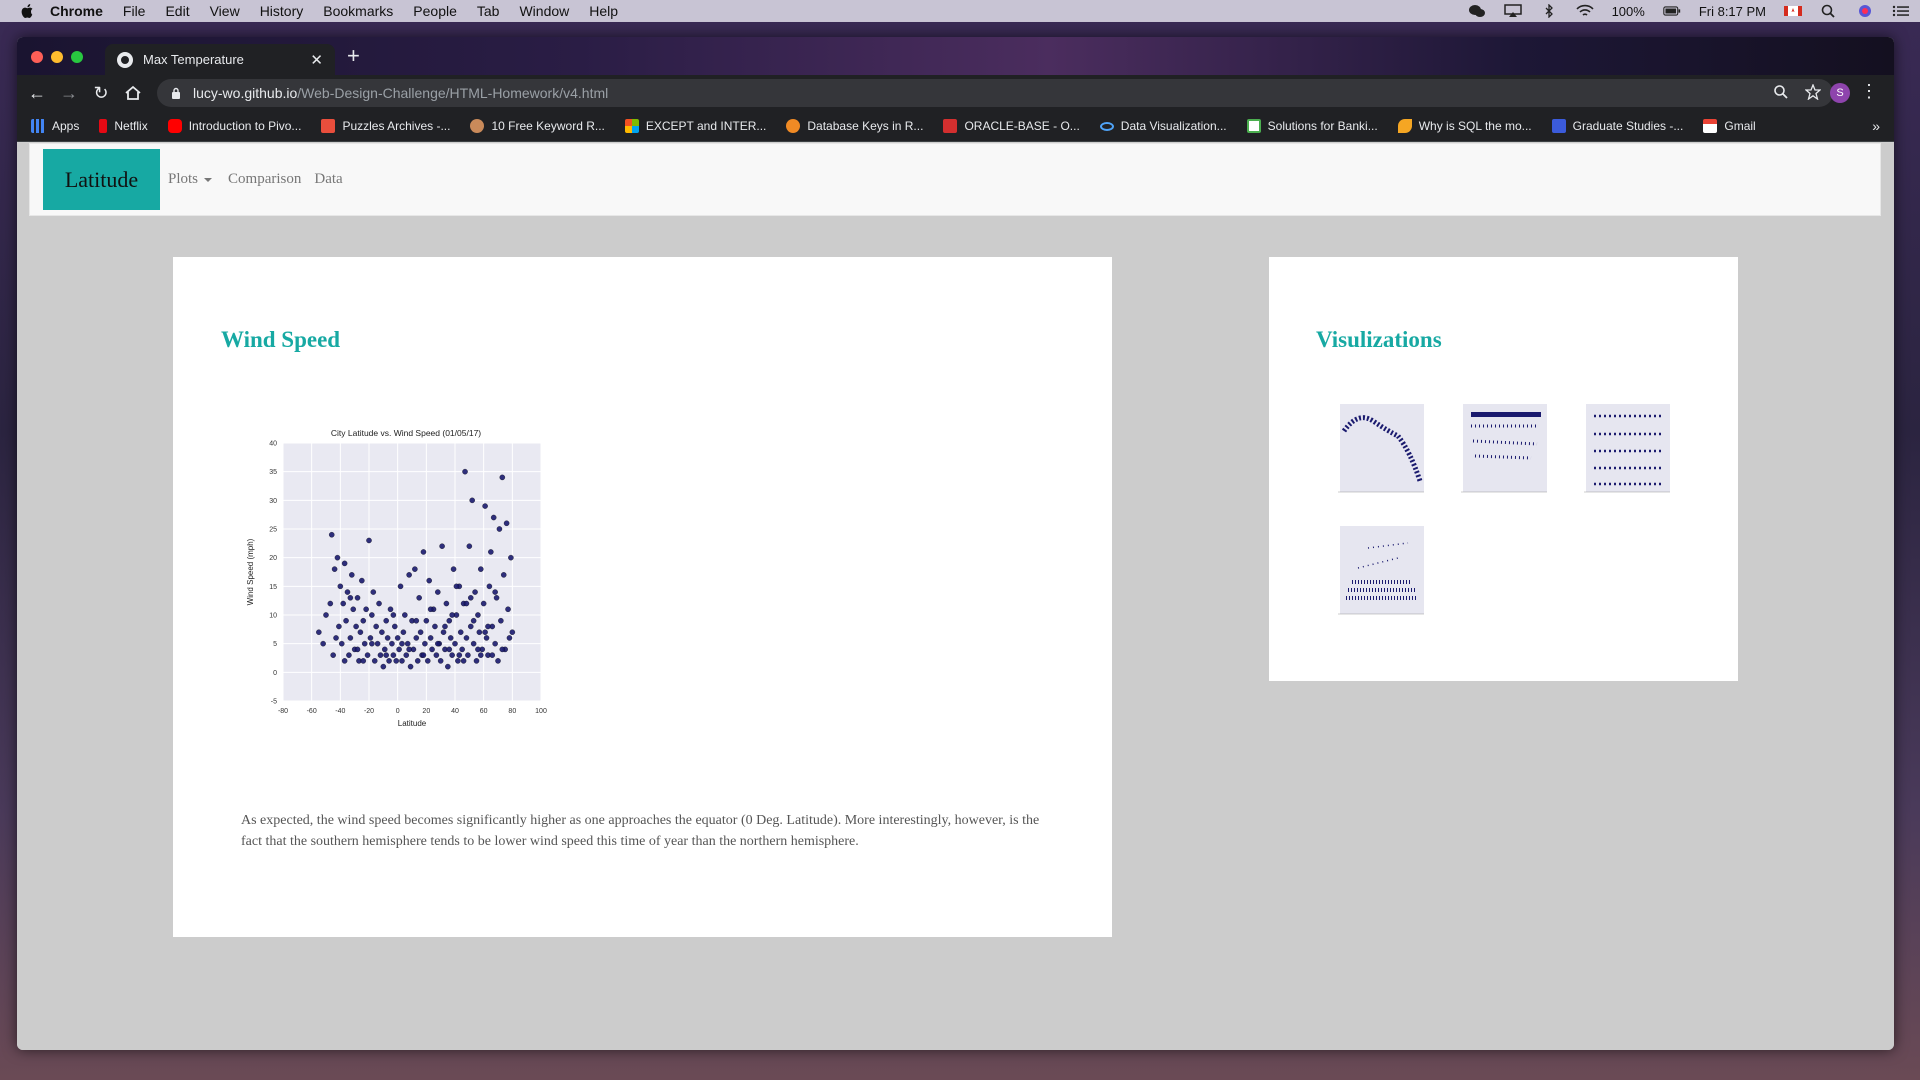 The image size is (1920, 1080). I want to click on bookmark-gmail: Gmail, so click(1729, 126).